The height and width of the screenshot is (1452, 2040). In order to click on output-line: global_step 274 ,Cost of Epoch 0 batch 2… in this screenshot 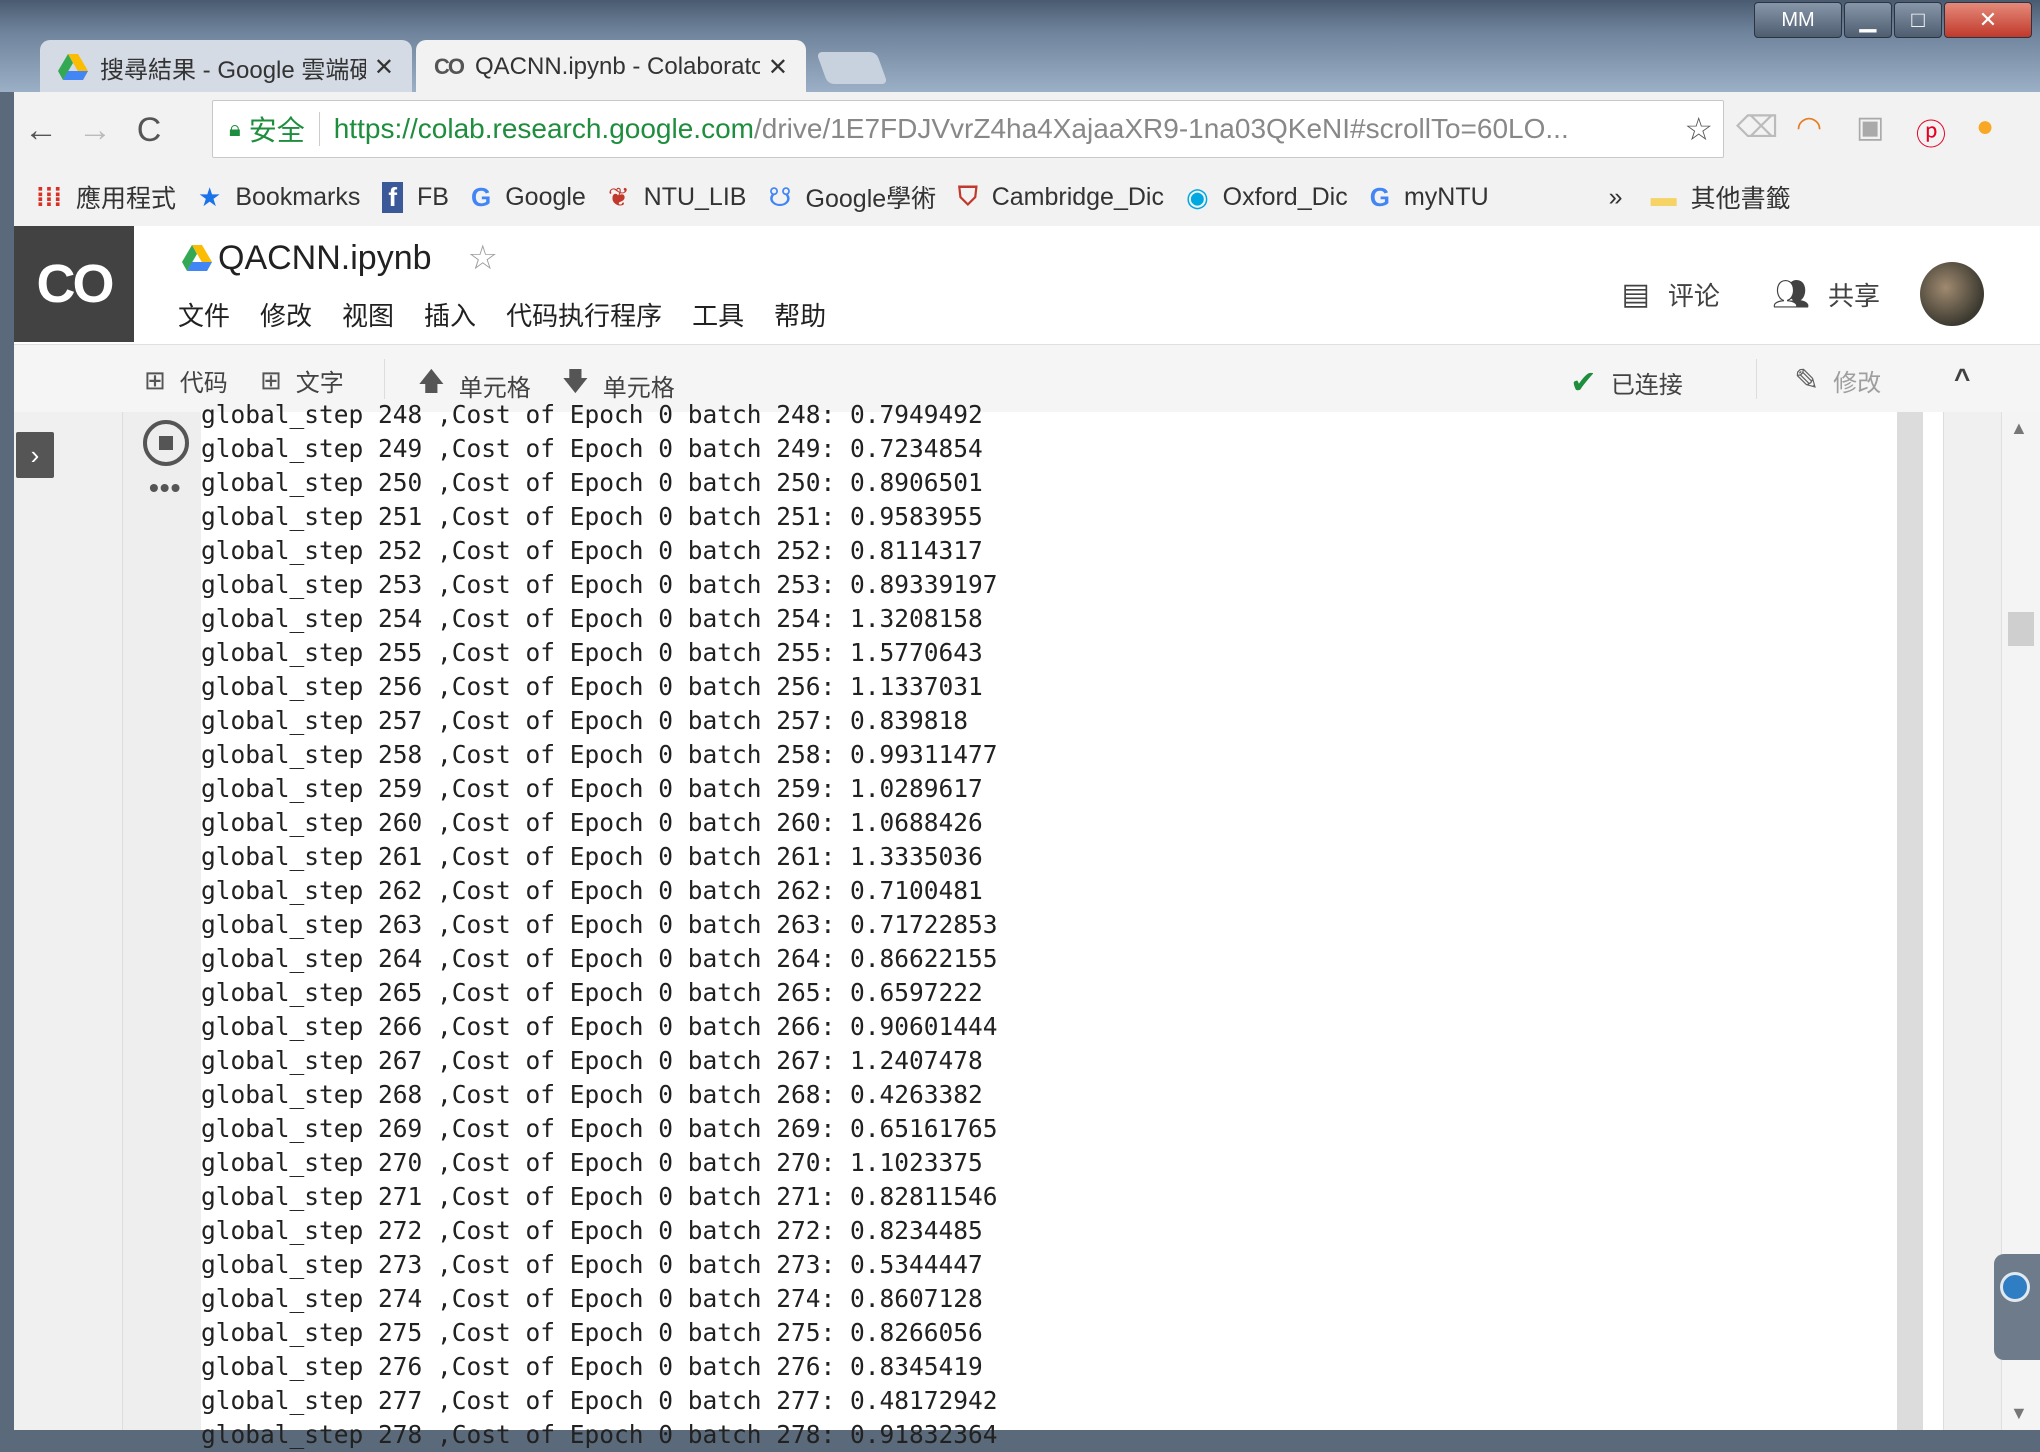, I will do `click(592, 1298)`.